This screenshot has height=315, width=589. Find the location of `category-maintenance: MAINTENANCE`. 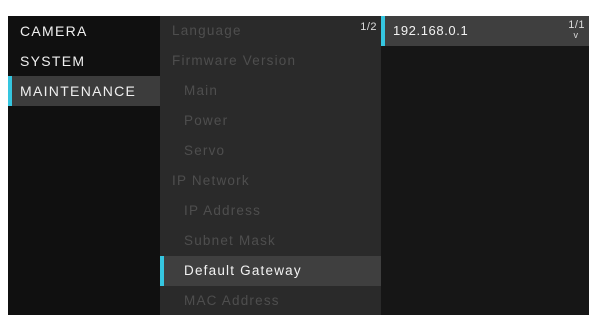

category-maintenance: MAINTENANCE is located at coordinates (84, 91).